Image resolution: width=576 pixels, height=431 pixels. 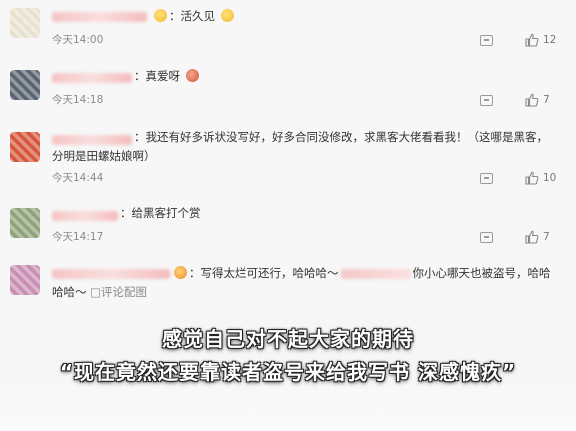 I want to click on comment-text: ：给黑客打个赏, so click(x=160, y=213).